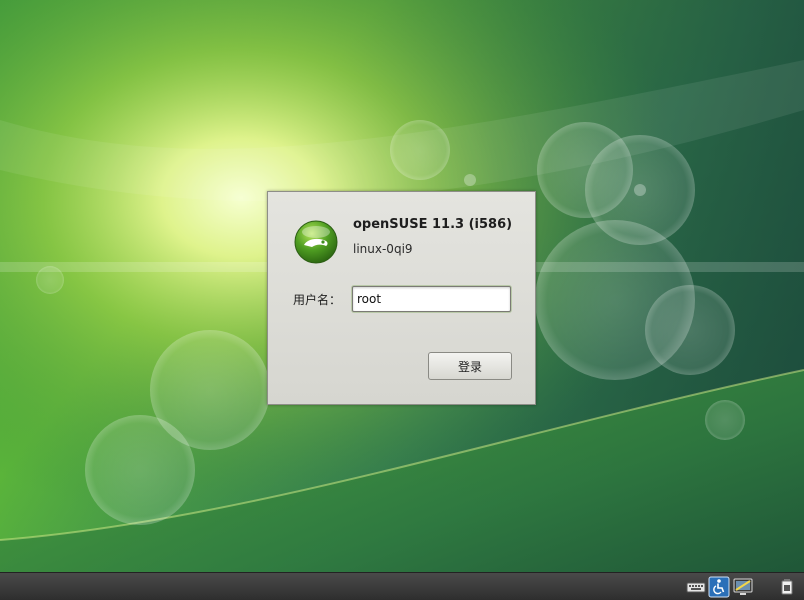 This screenshot has height=600, width=804. Describe the element at coordinates (696, 587) in the screenshot. I see `keyboard-icon` at that location.